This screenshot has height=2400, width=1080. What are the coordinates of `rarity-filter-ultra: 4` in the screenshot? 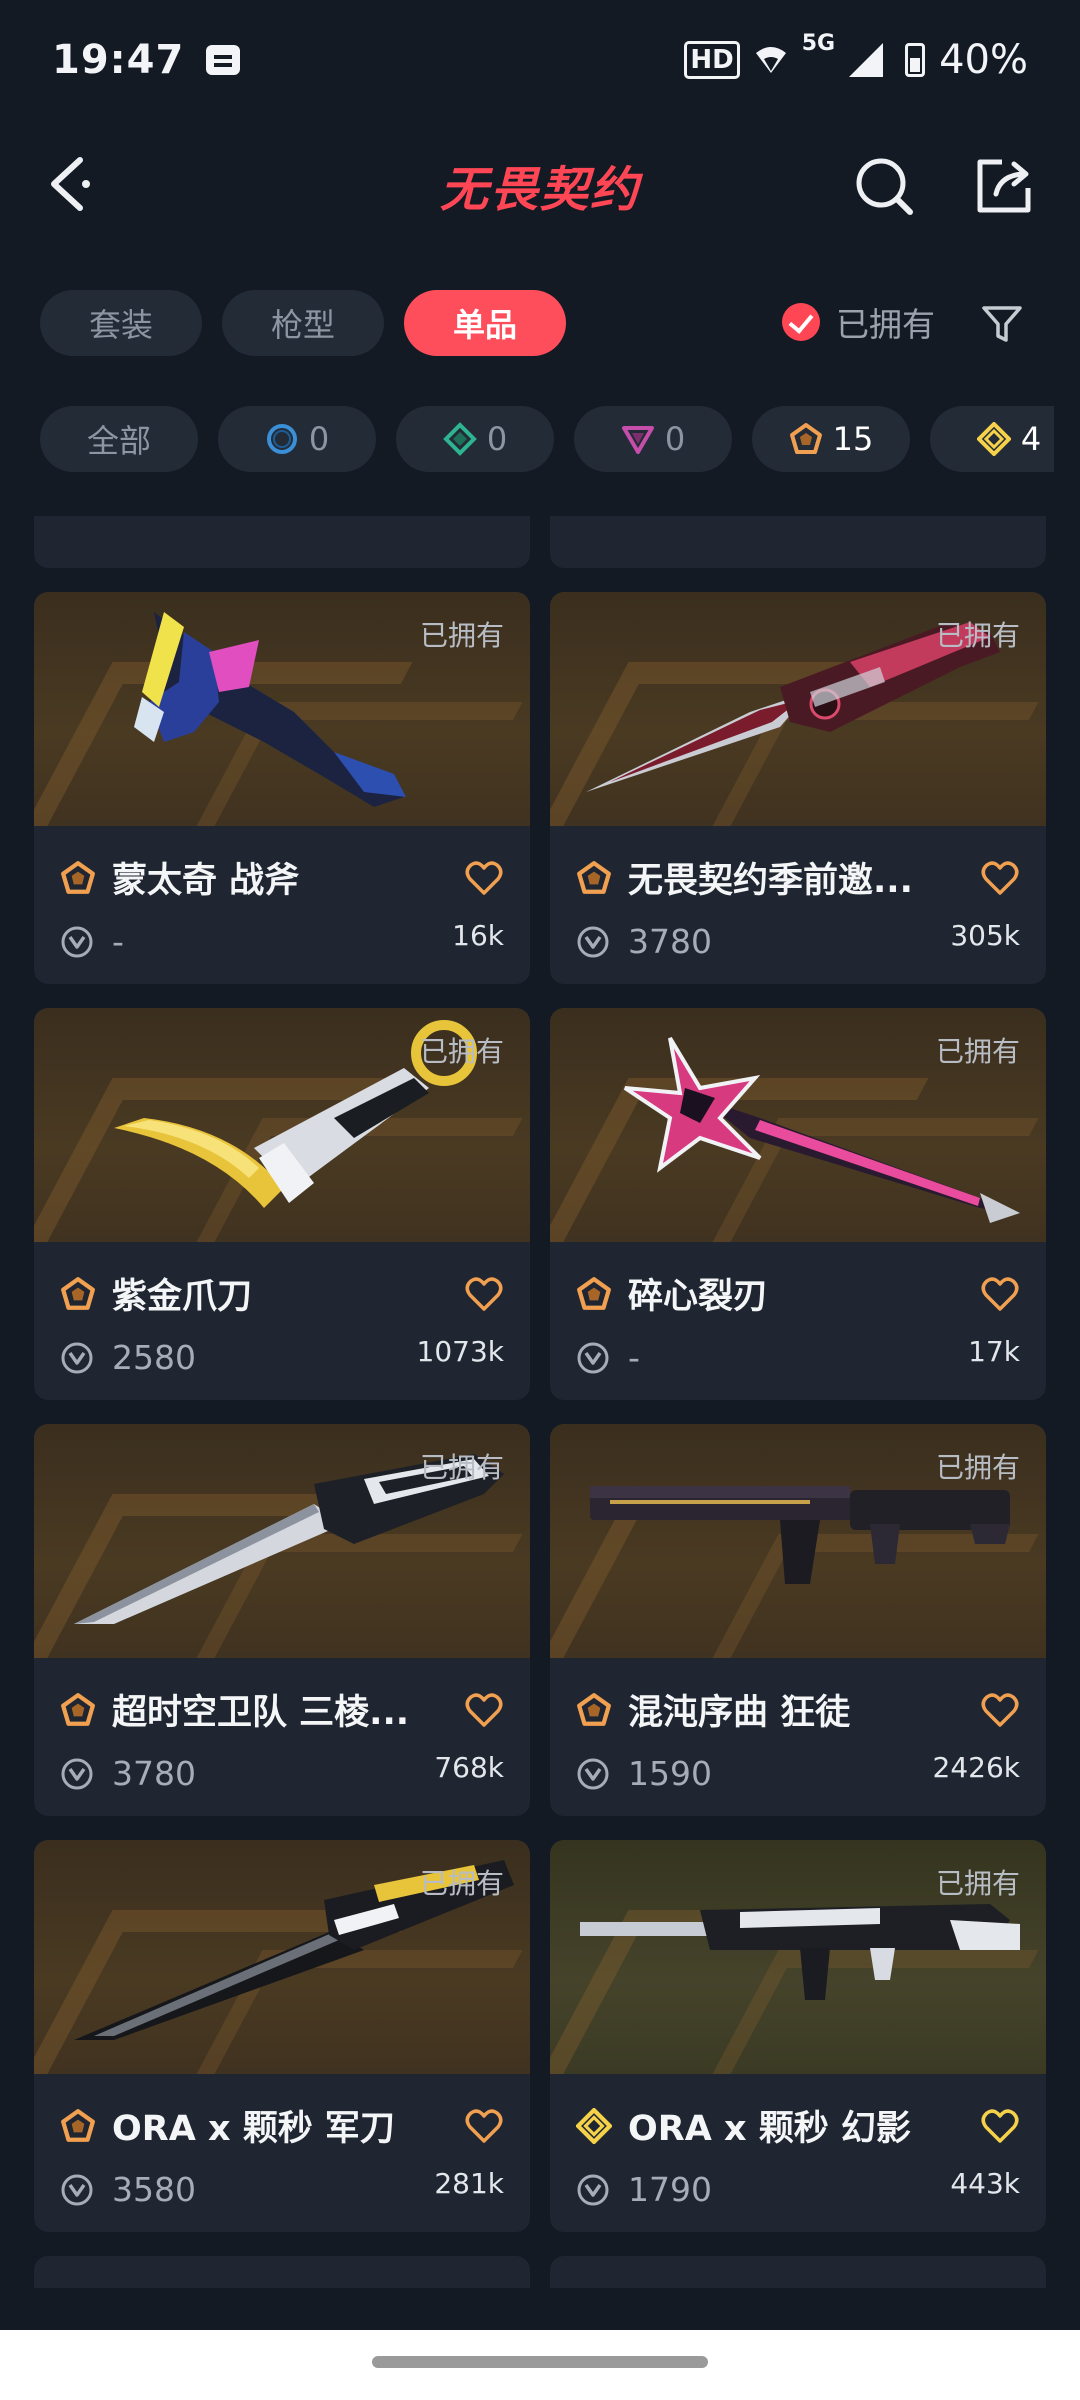 It's located at (992, 439).